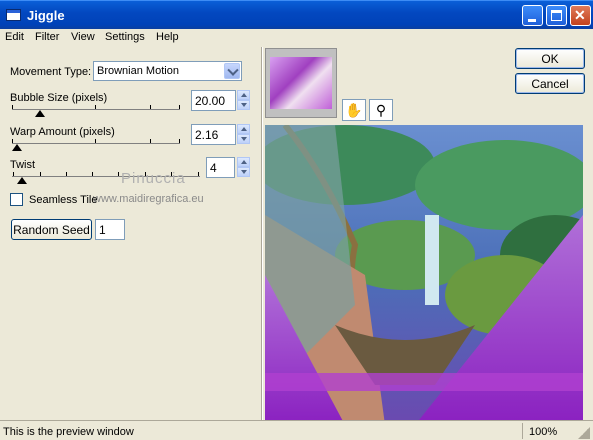  I want to click on warp-amount-field: 2.16, so click(213, 134).